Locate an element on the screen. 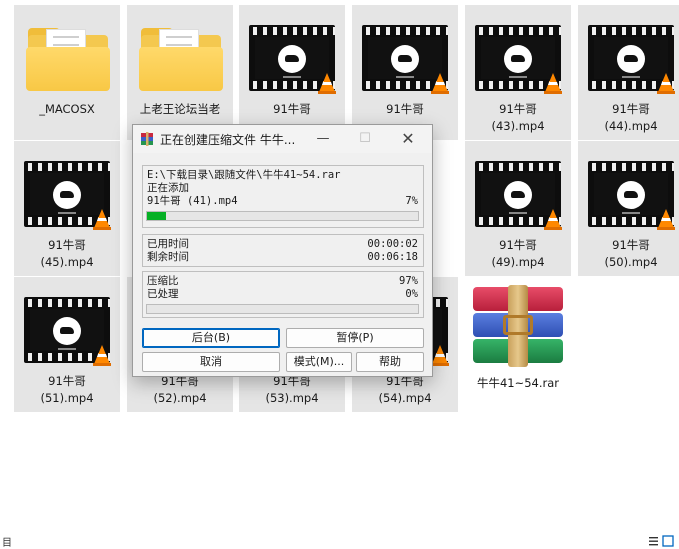  video-file-item: 91牛哥 (45).mp4 is located at coordinates (67, 208).